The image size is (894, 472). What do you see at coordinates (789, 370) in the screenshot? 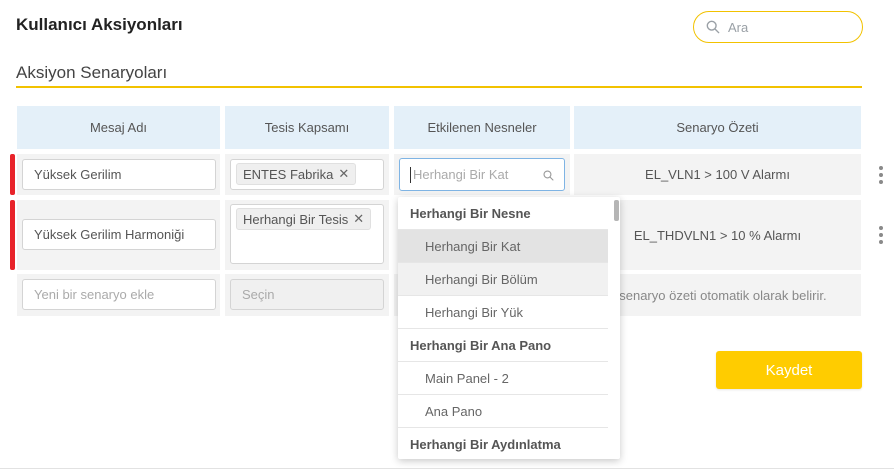
I see `save-button: Kaydet` at bounding box center [789, 370].